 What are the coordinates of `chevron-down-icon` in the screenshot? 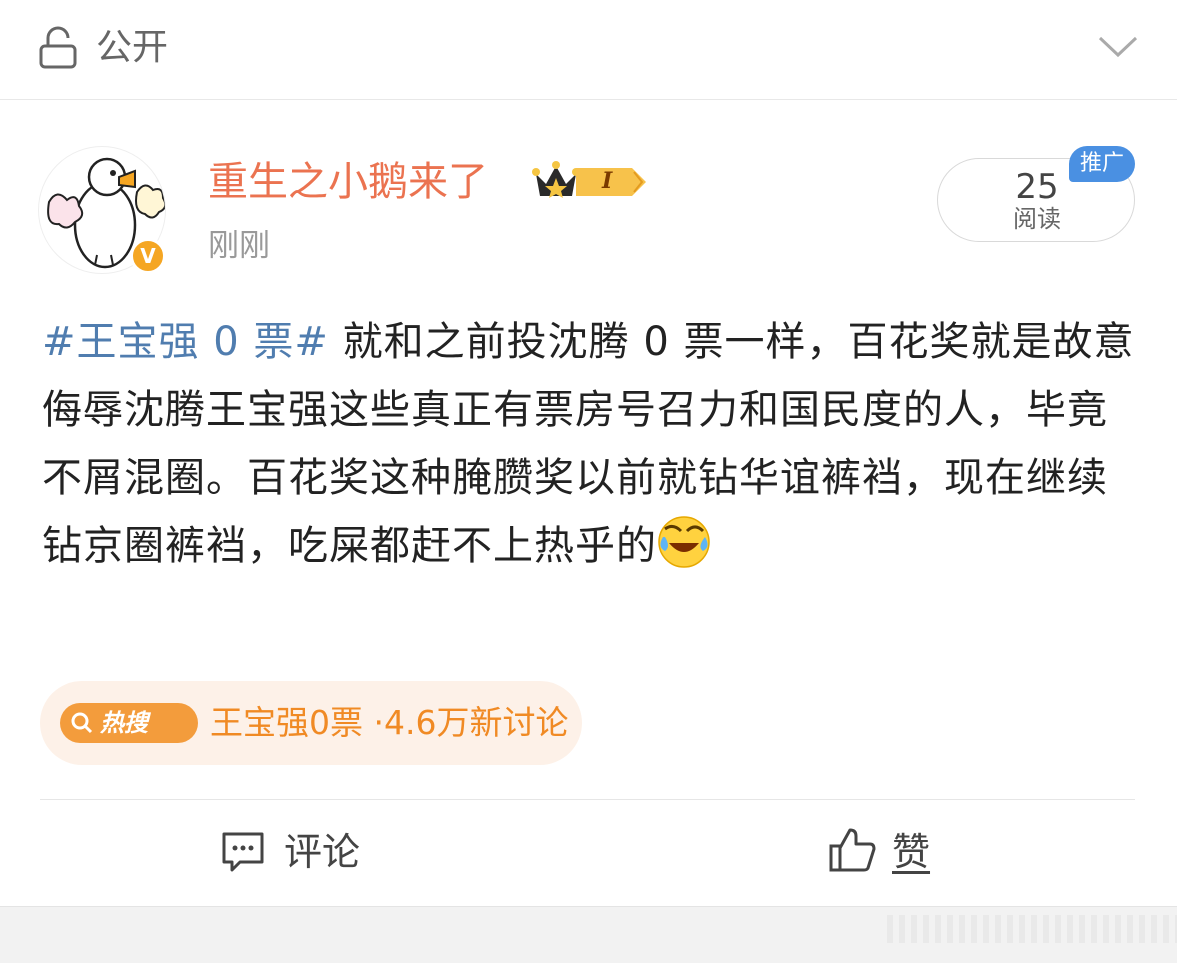 It's located at (1118, 45).